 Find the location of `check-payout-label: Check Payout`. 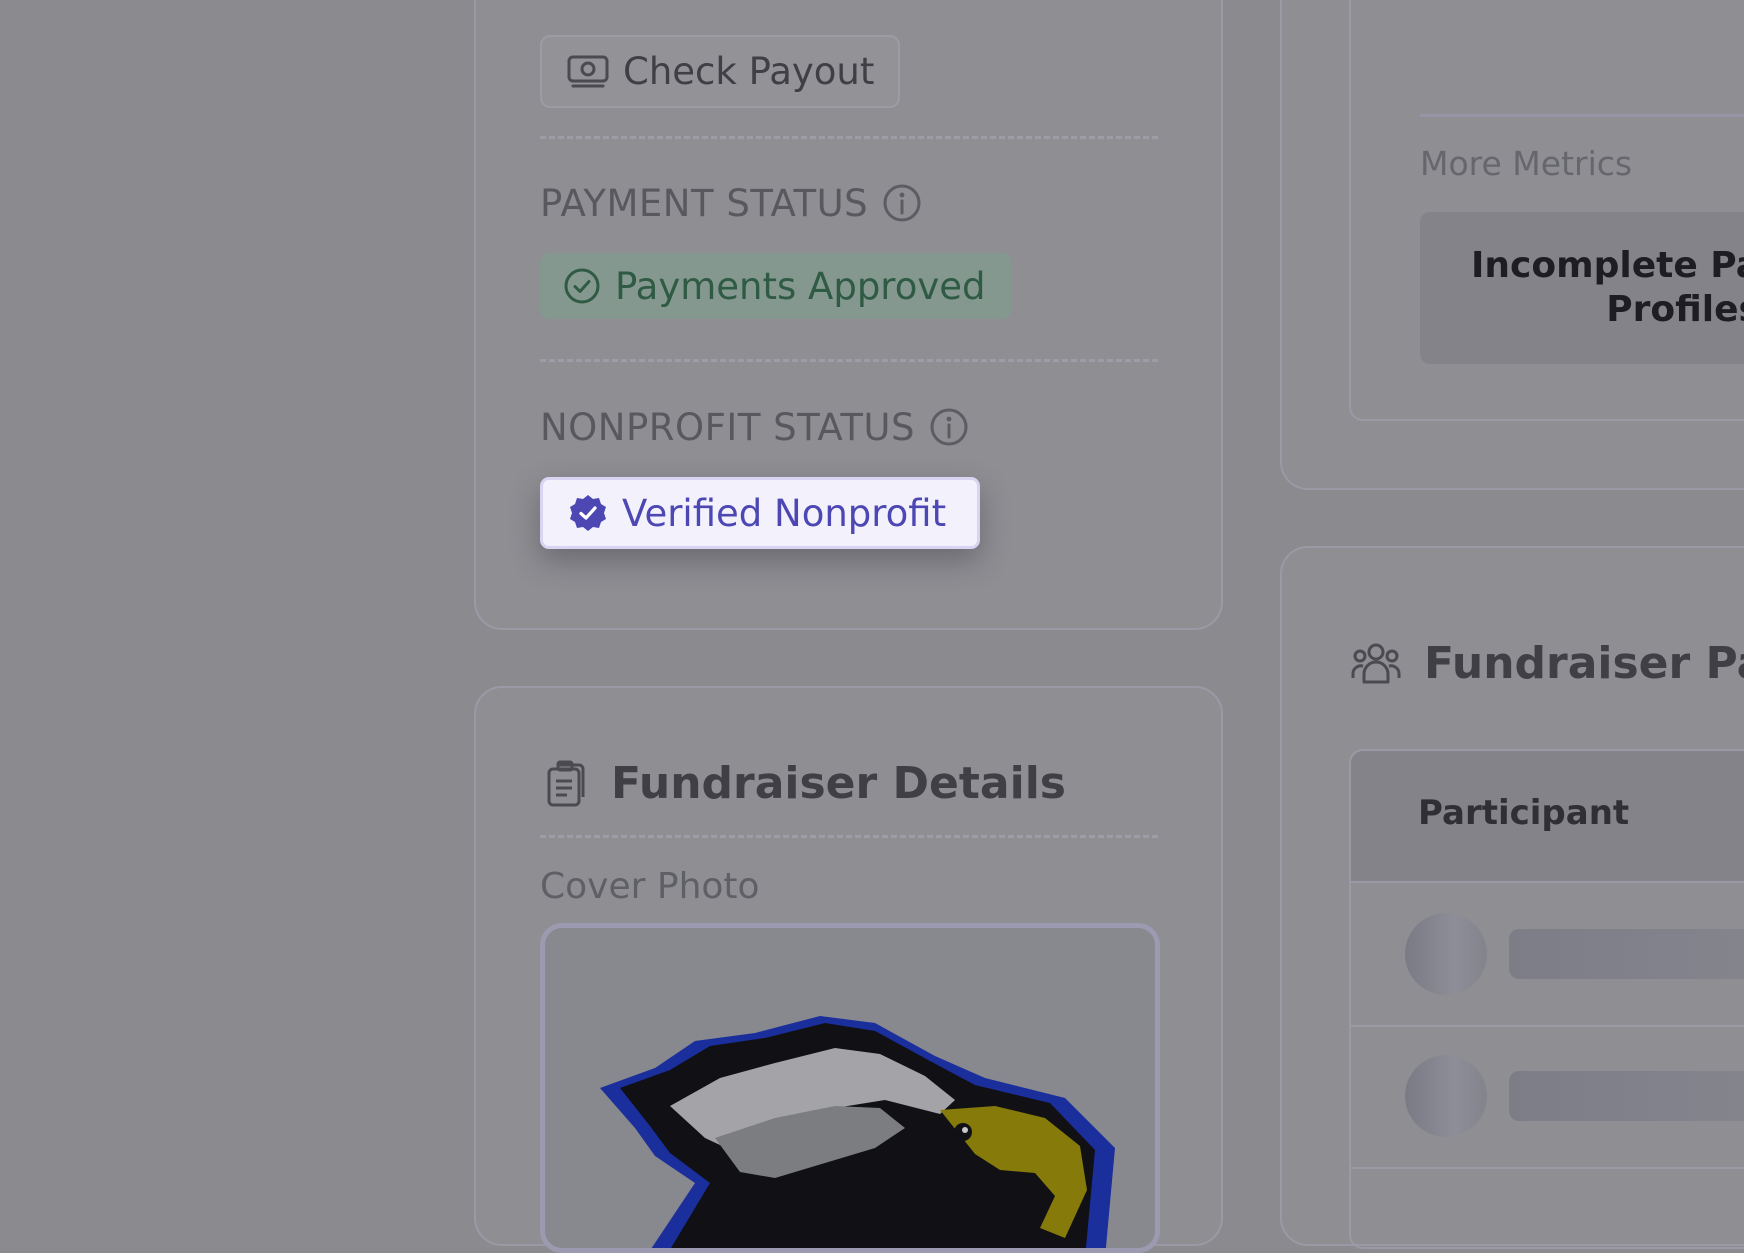

check-payout-label: Check Payout is located at coordinates (749, 71).